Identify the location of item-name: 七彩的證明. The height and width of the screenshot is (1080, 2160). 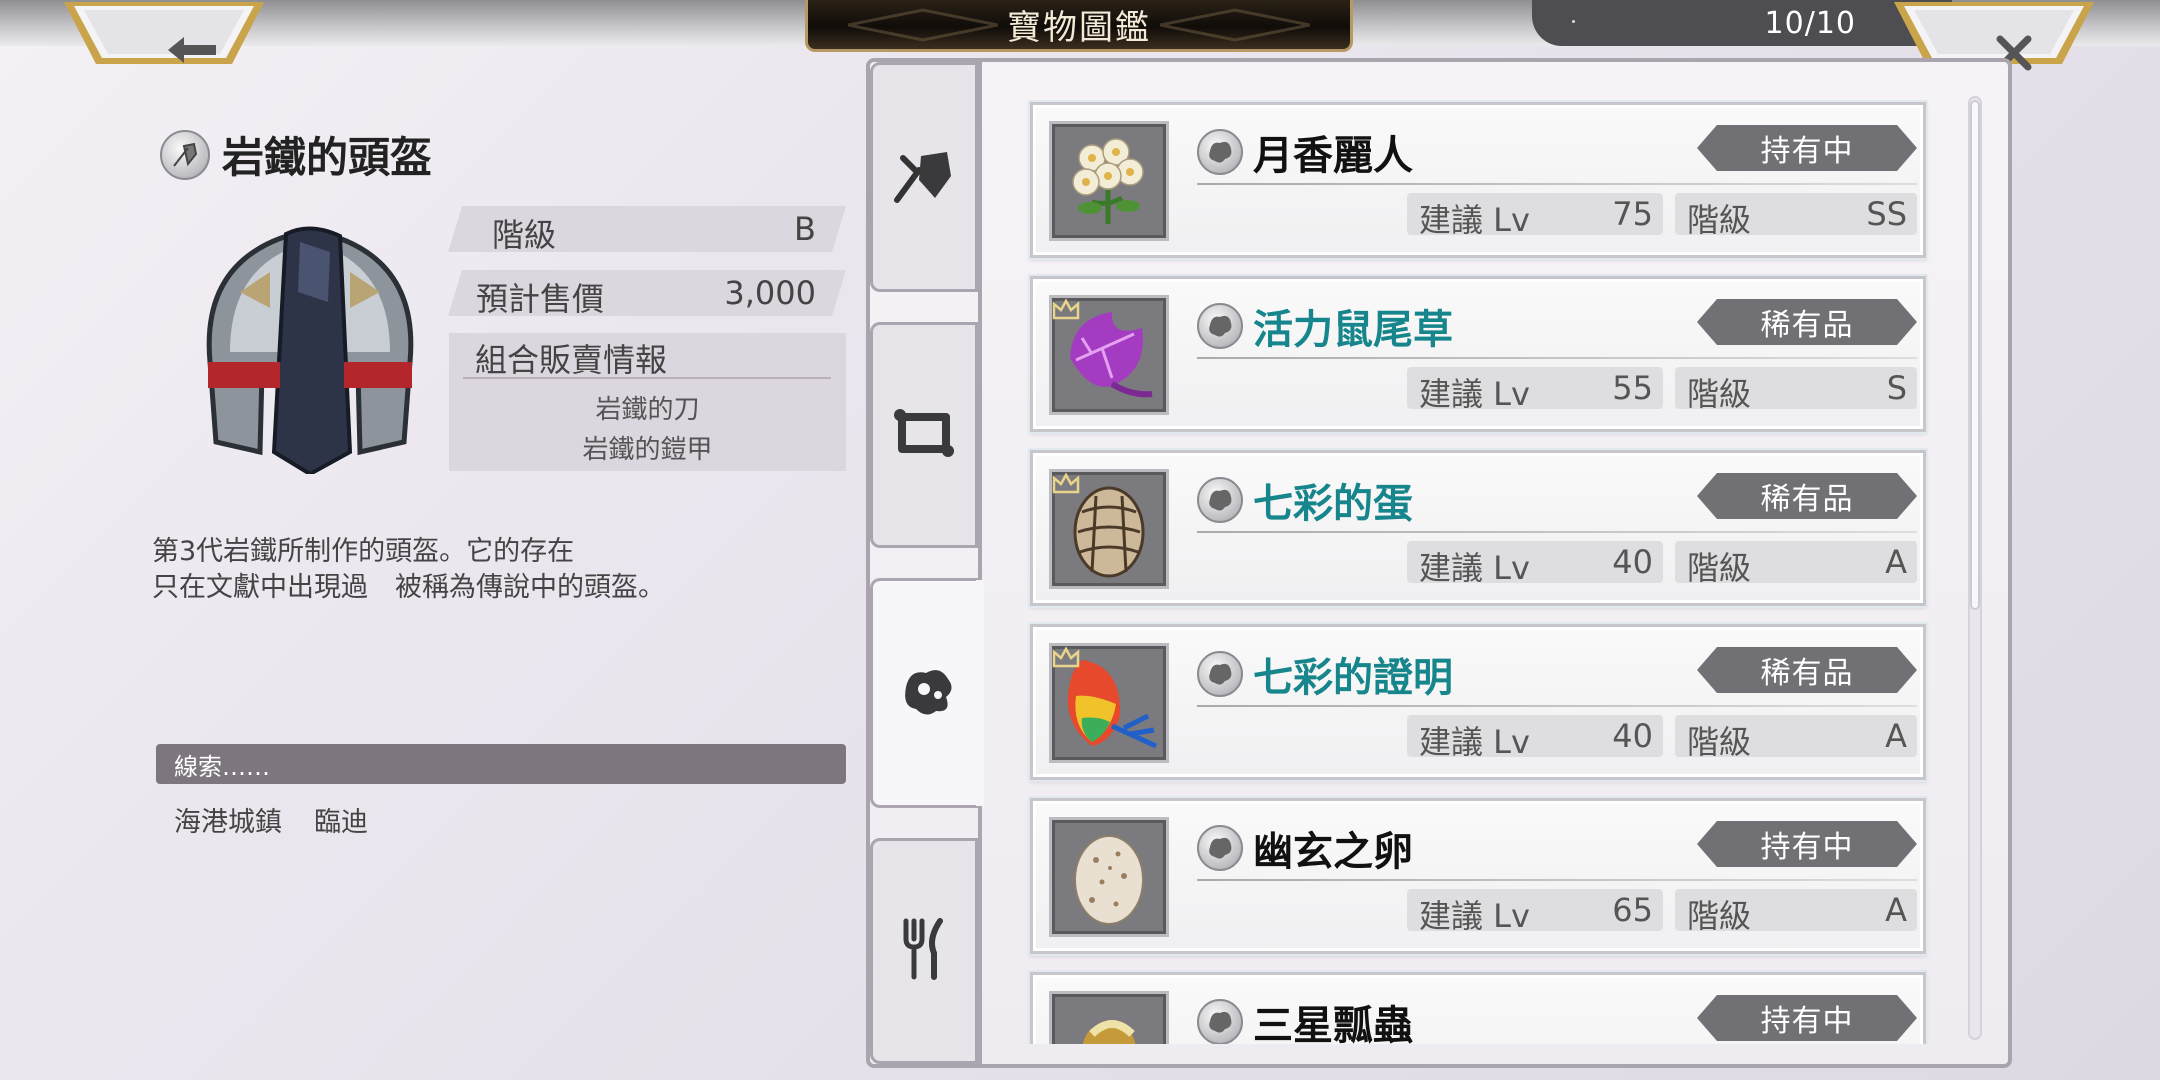
(1353, 677).